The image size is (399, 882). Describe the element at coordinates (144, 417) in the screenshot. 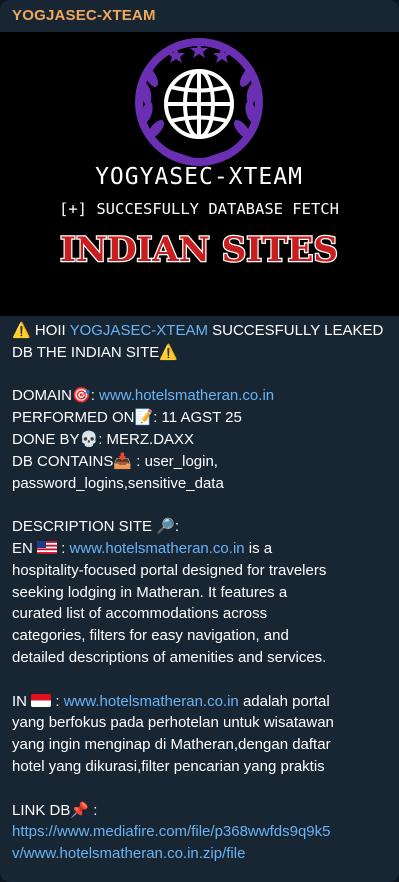

I see `calendar-icon: 📝` at that location.